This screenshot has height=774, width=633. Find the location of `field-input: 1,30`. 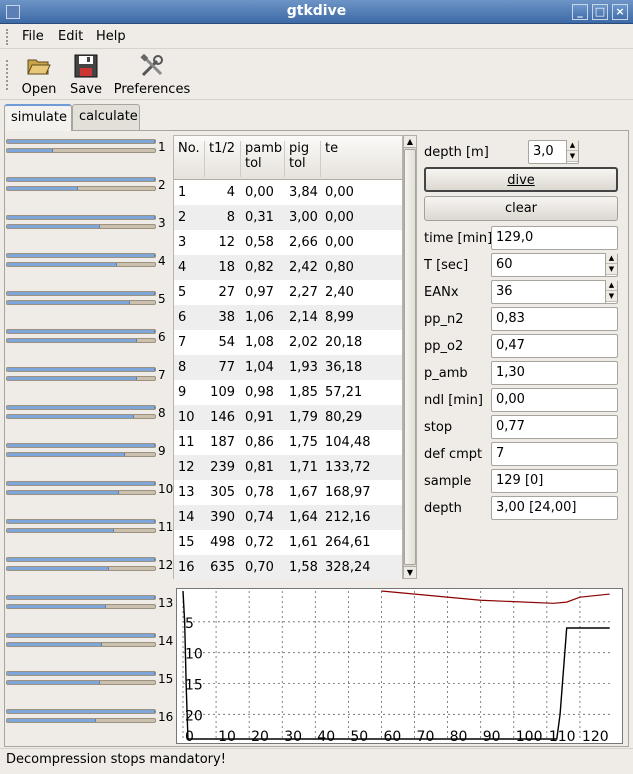

field-input: 1,30 is located at coordinates (554, 373).